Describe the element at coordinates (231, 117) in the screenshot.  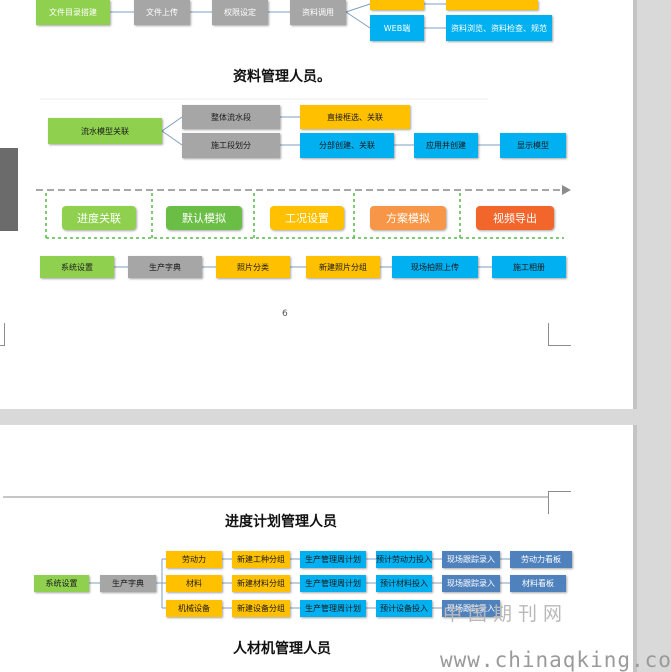
I see `flow-node: 整体流水段` at that location.